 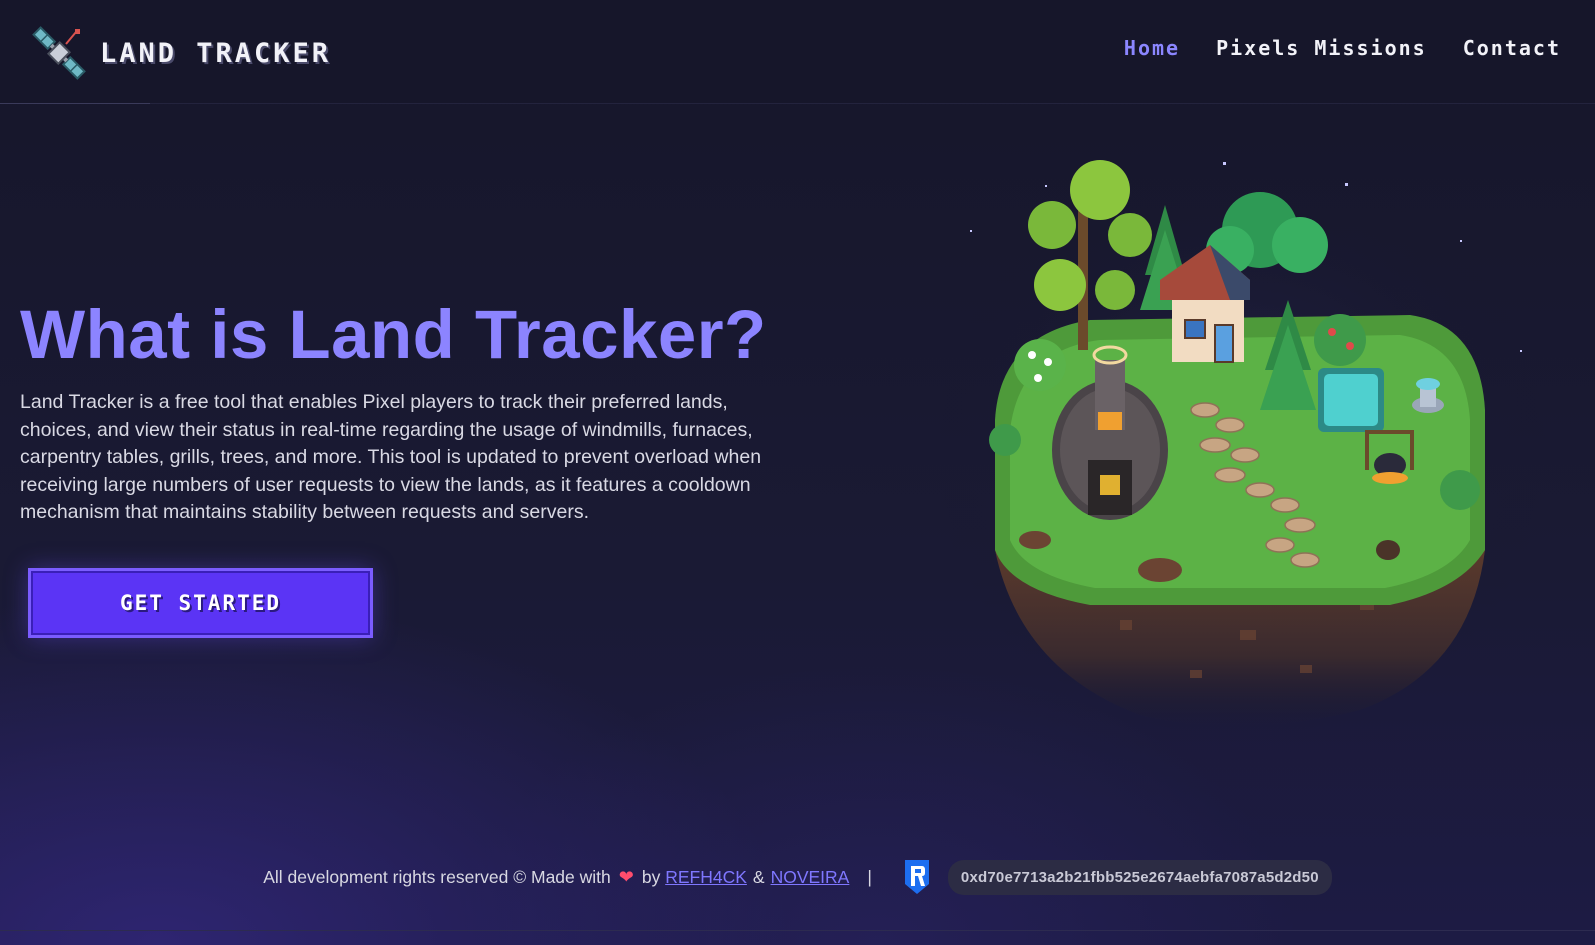 I want to click on page-title: What is Land Tracker?, so click(x=393, y=334).